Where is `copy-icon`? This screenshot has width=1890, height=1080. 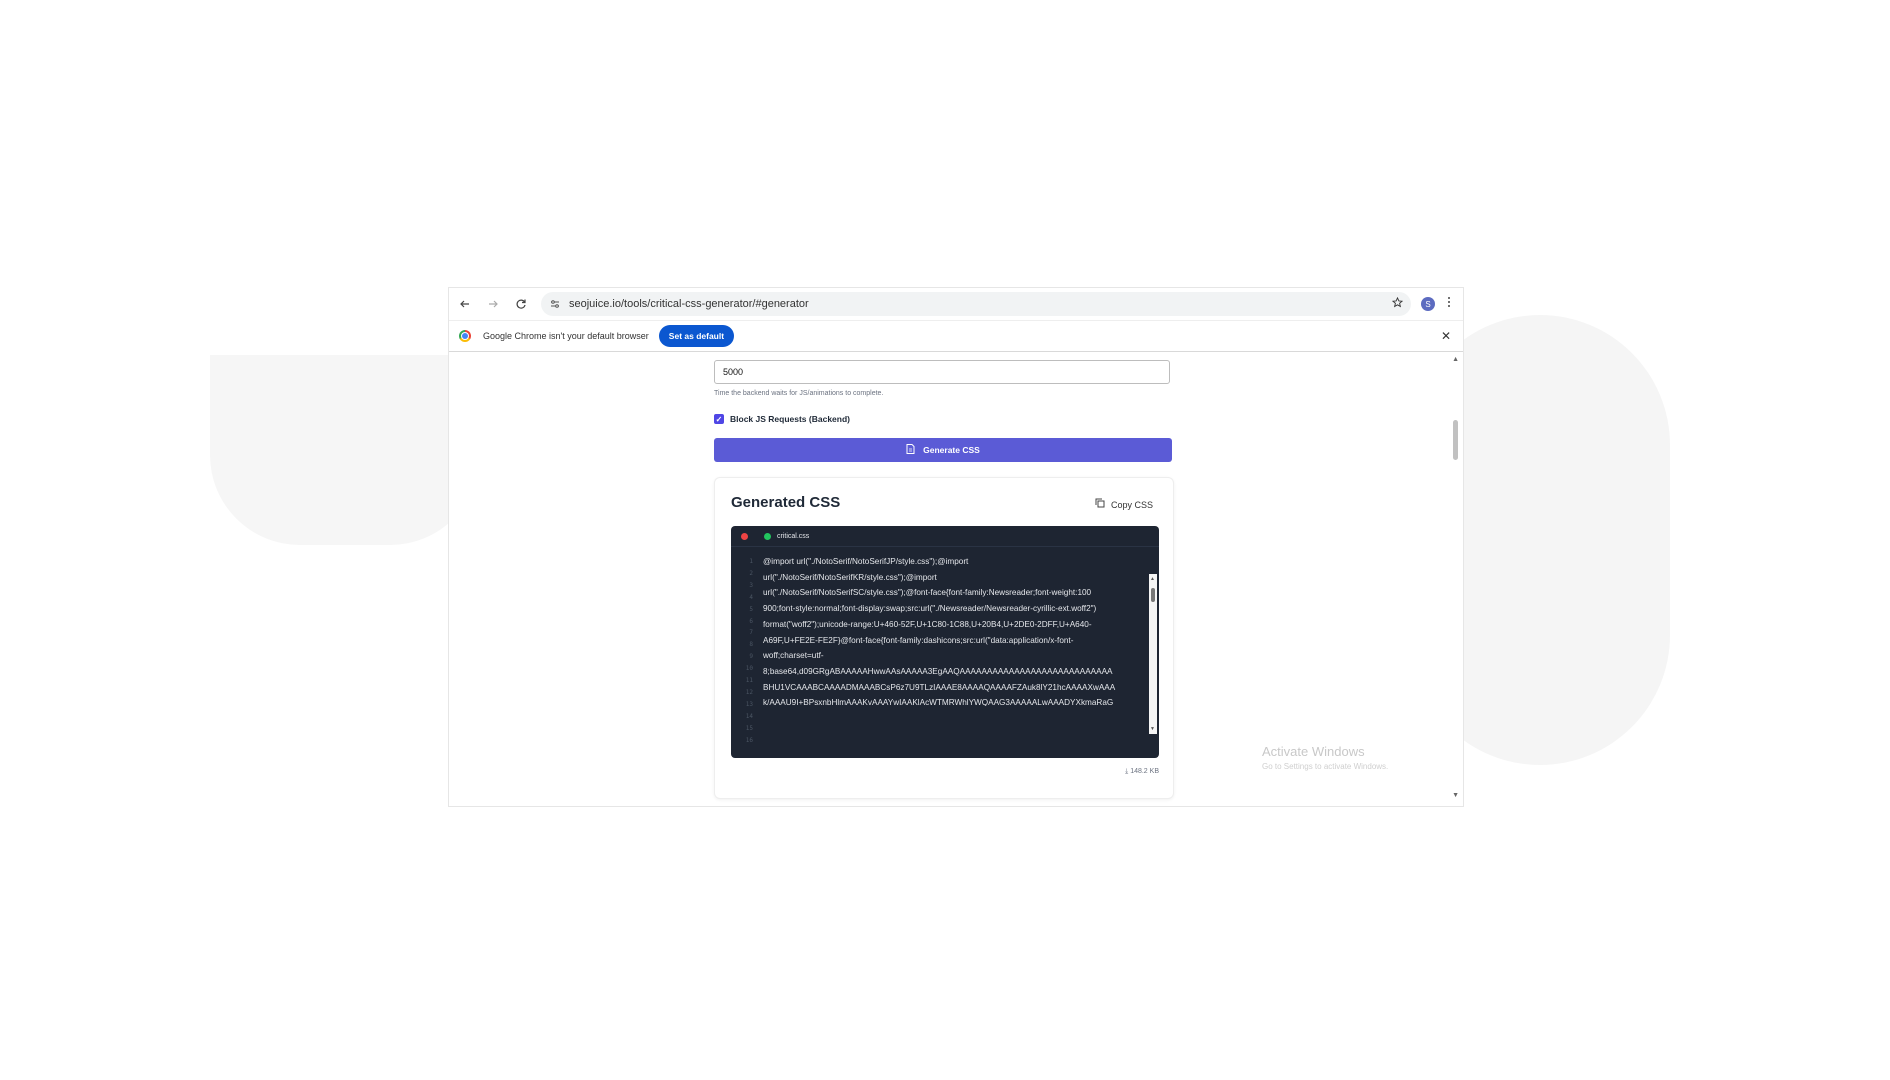 copy-icon is located at coordinates (1100, 504).